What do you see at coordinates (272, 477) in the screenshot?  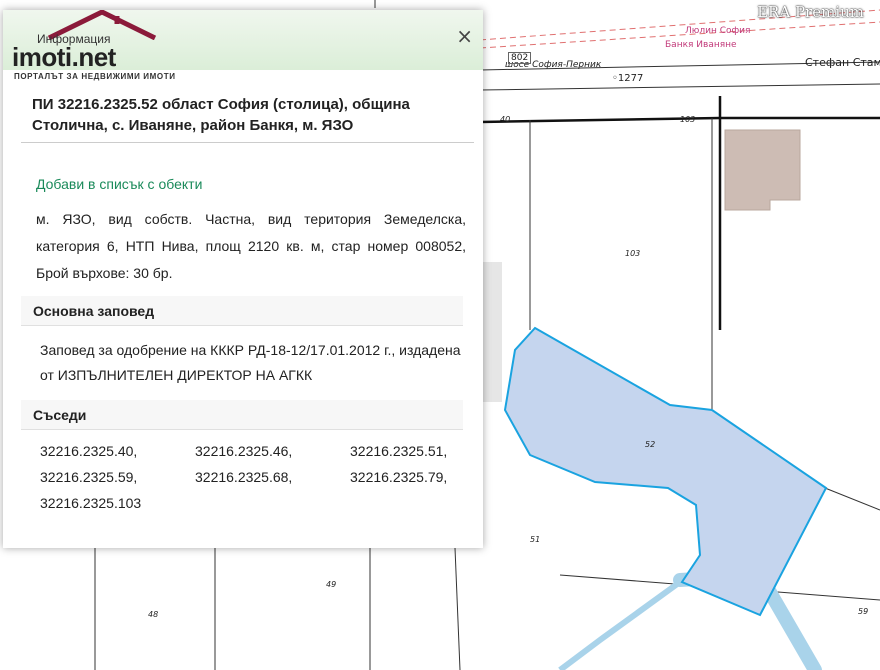 I see `neighbor-link: 32216.2325.68,` at bounding box center [272, 477].